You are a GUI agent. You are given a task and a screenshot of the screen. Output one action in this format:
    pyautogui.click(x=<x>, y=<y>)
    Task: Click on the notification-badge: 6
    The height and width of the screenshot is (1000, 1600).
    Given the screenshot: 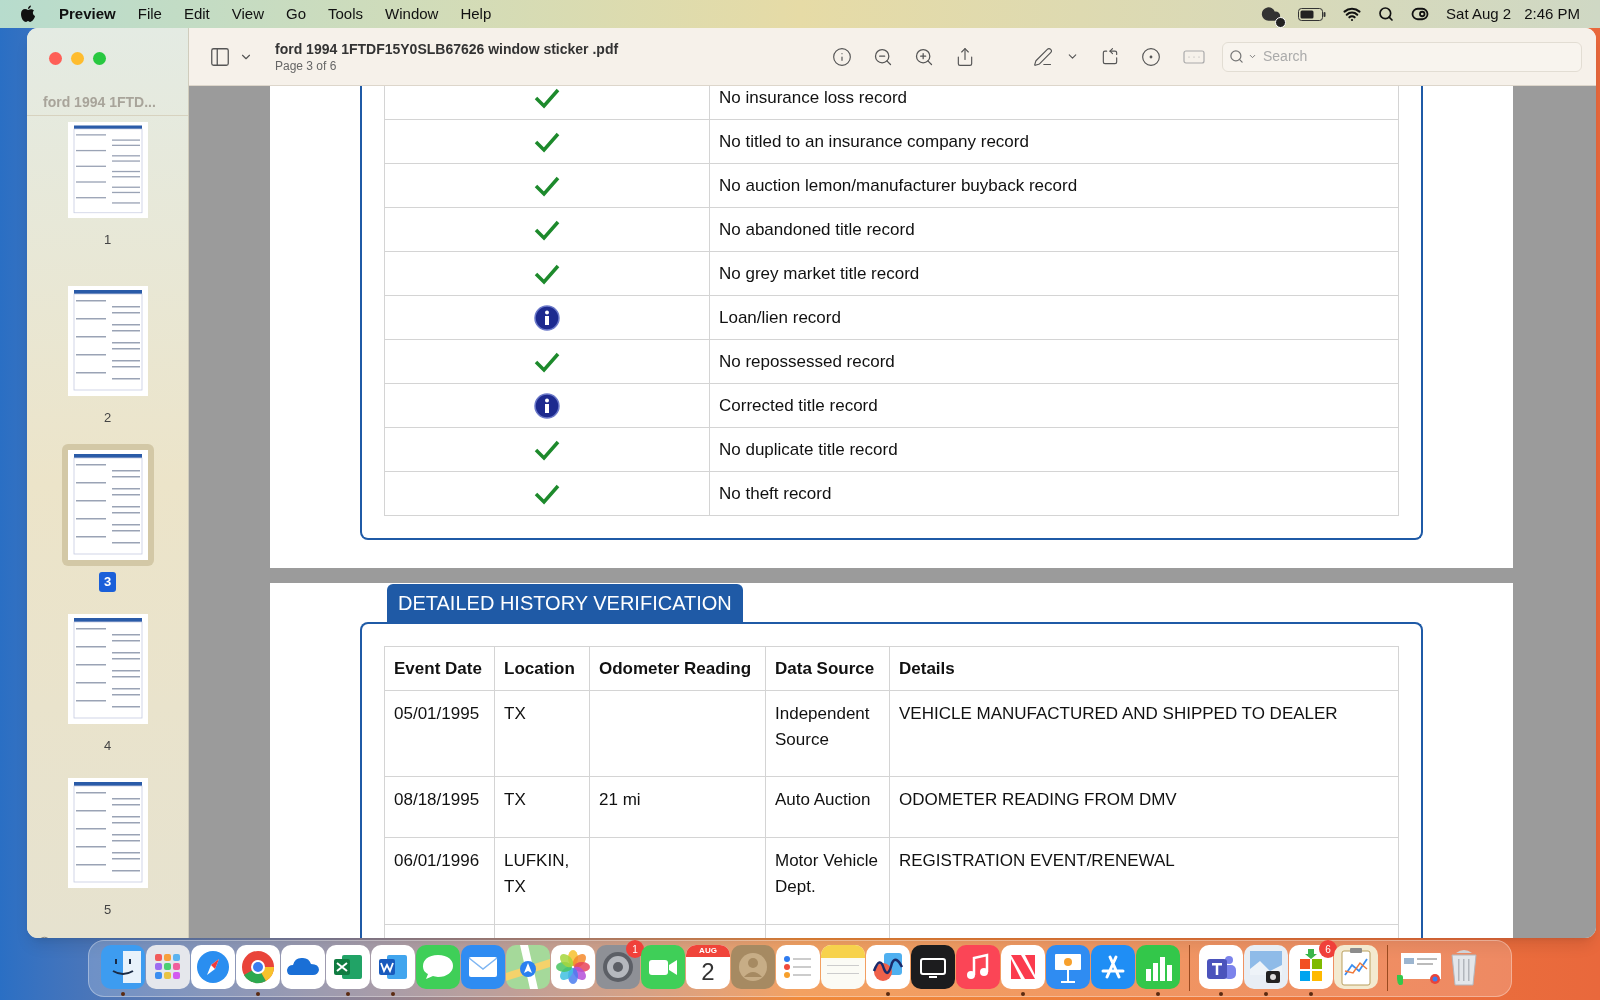 What is the action you would take?
    pyautogui.click(x=1328, y=949)
    